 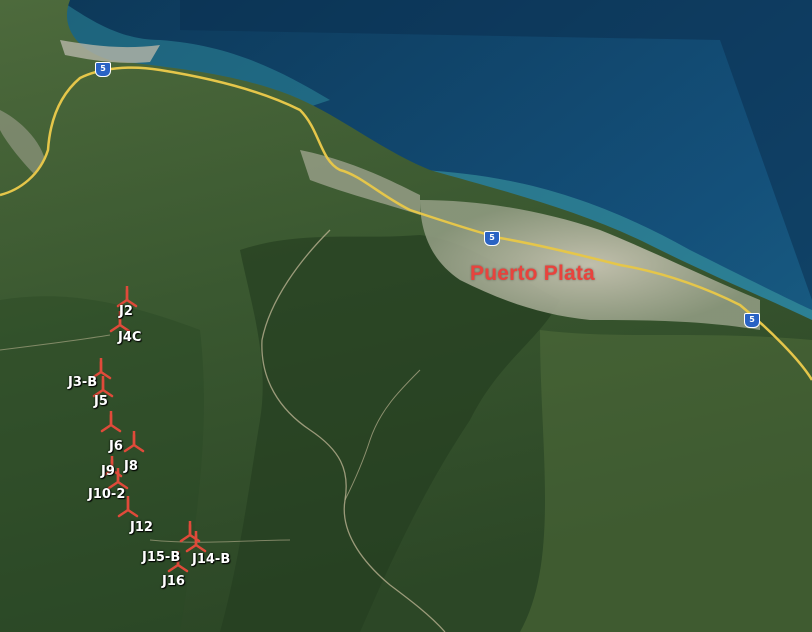 What do you see at coordinates (161, 557) in the screenshot?
I see `turbine-label: J15-B` at bounding box center [161, 557].